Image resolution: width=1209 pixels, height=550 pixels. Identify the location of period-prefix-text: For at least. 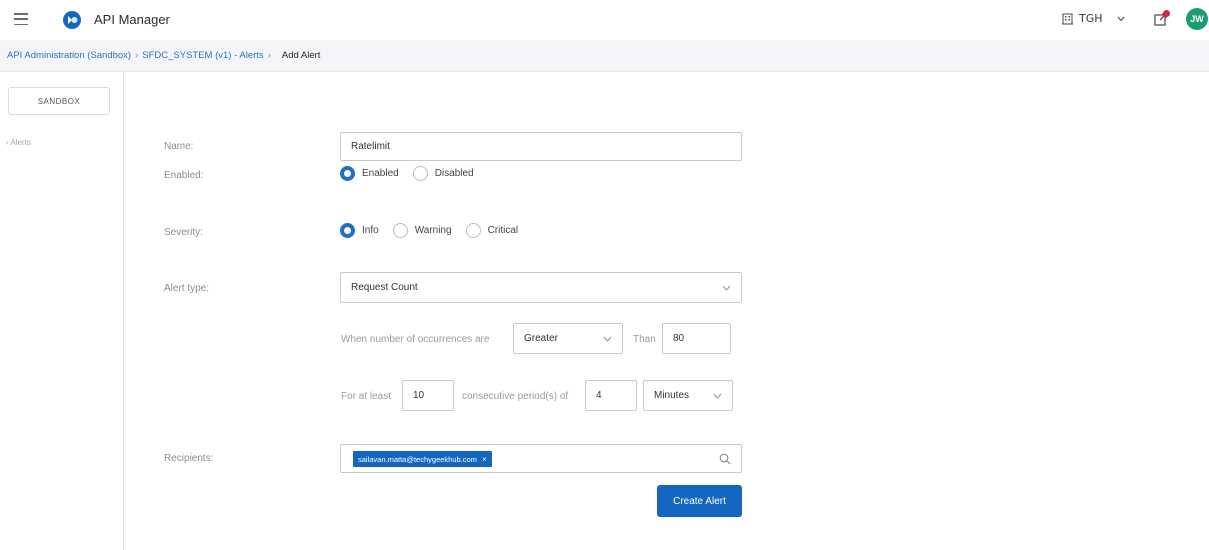
(366, 396).